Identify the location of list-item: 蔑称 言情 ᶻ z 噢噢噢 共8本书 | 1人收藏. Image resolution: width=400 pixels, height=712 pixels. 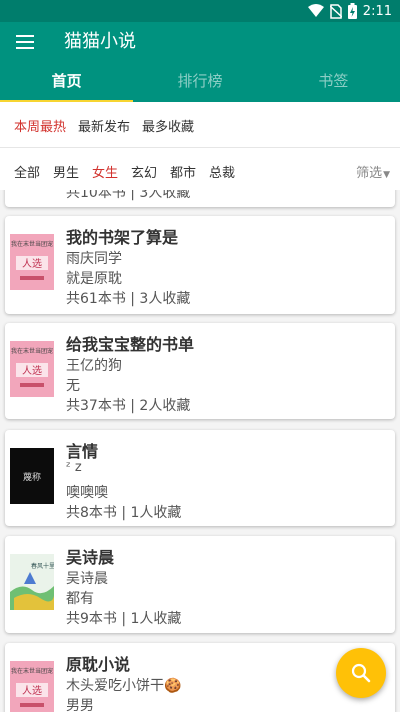
(200, 478).